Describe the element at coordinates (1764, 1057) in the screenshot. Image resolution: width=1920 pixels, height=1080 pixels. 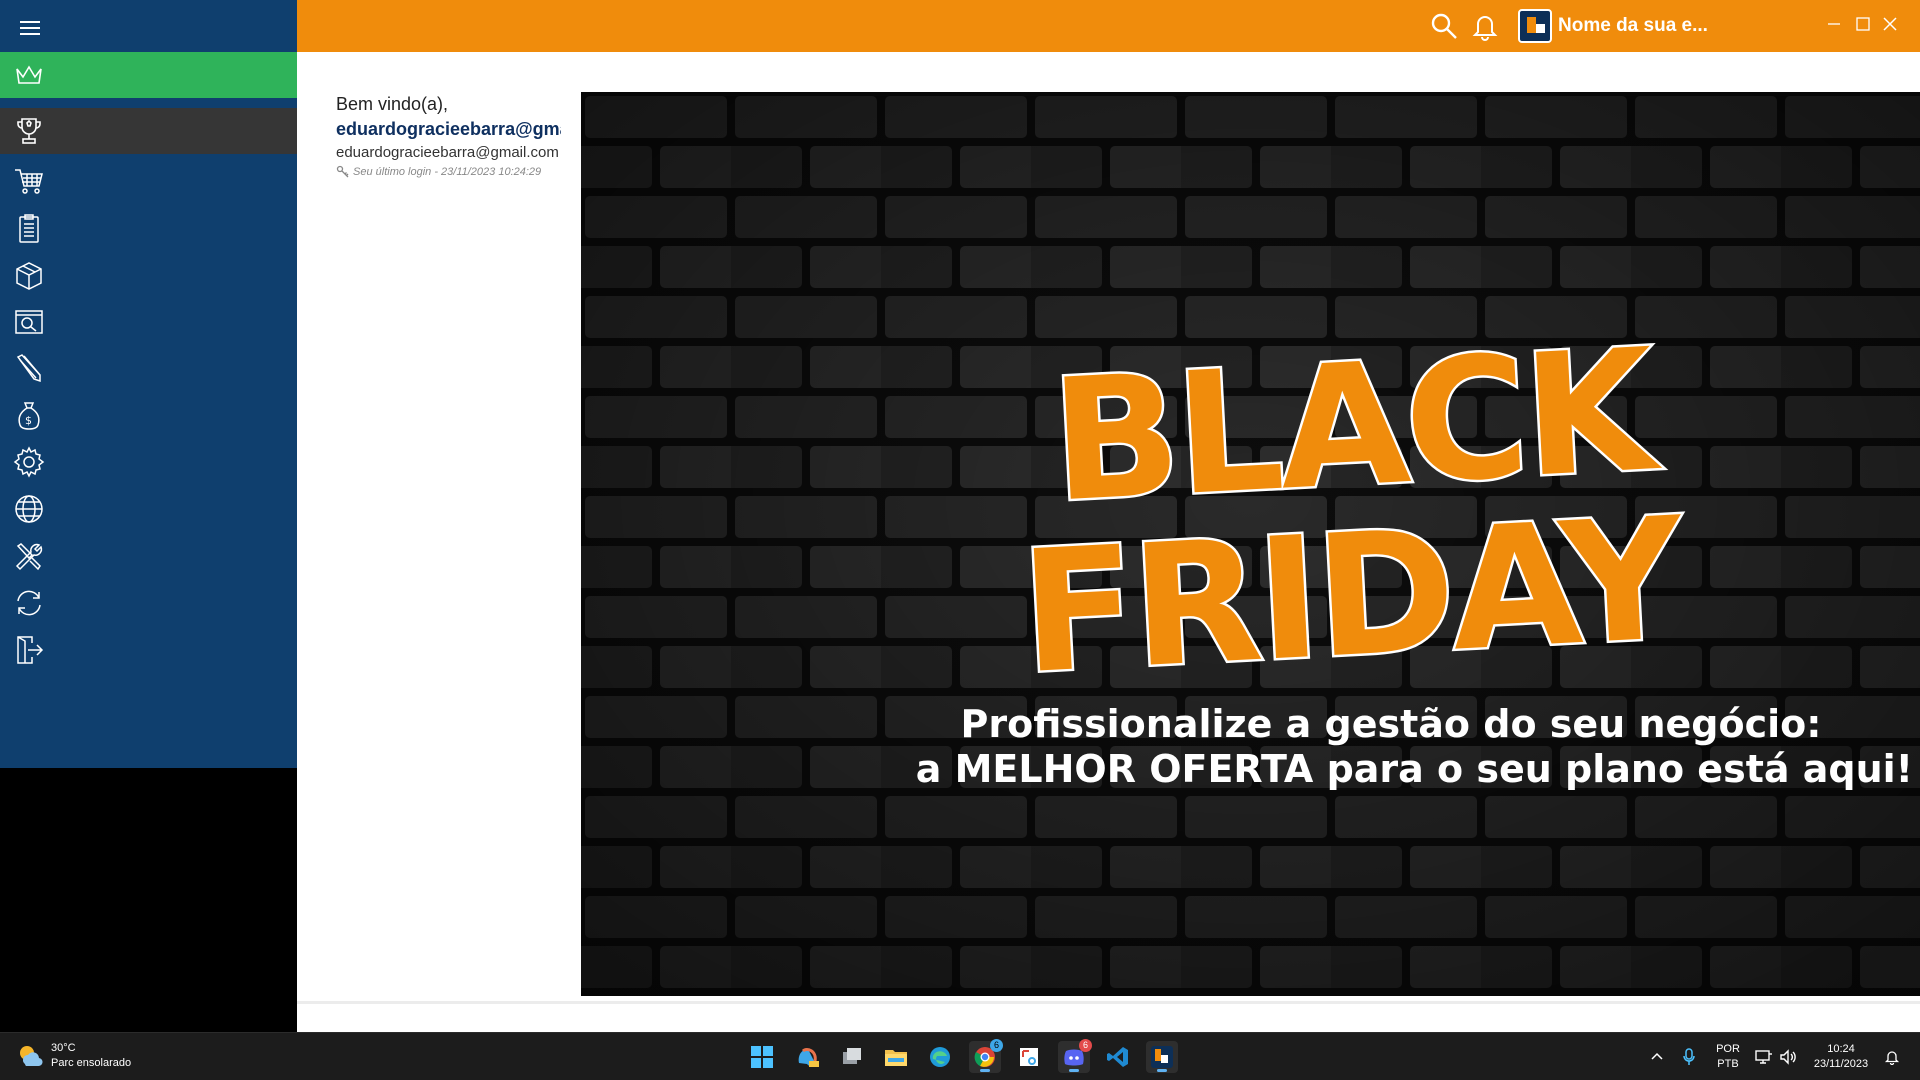
I see `network-icon` at that location.